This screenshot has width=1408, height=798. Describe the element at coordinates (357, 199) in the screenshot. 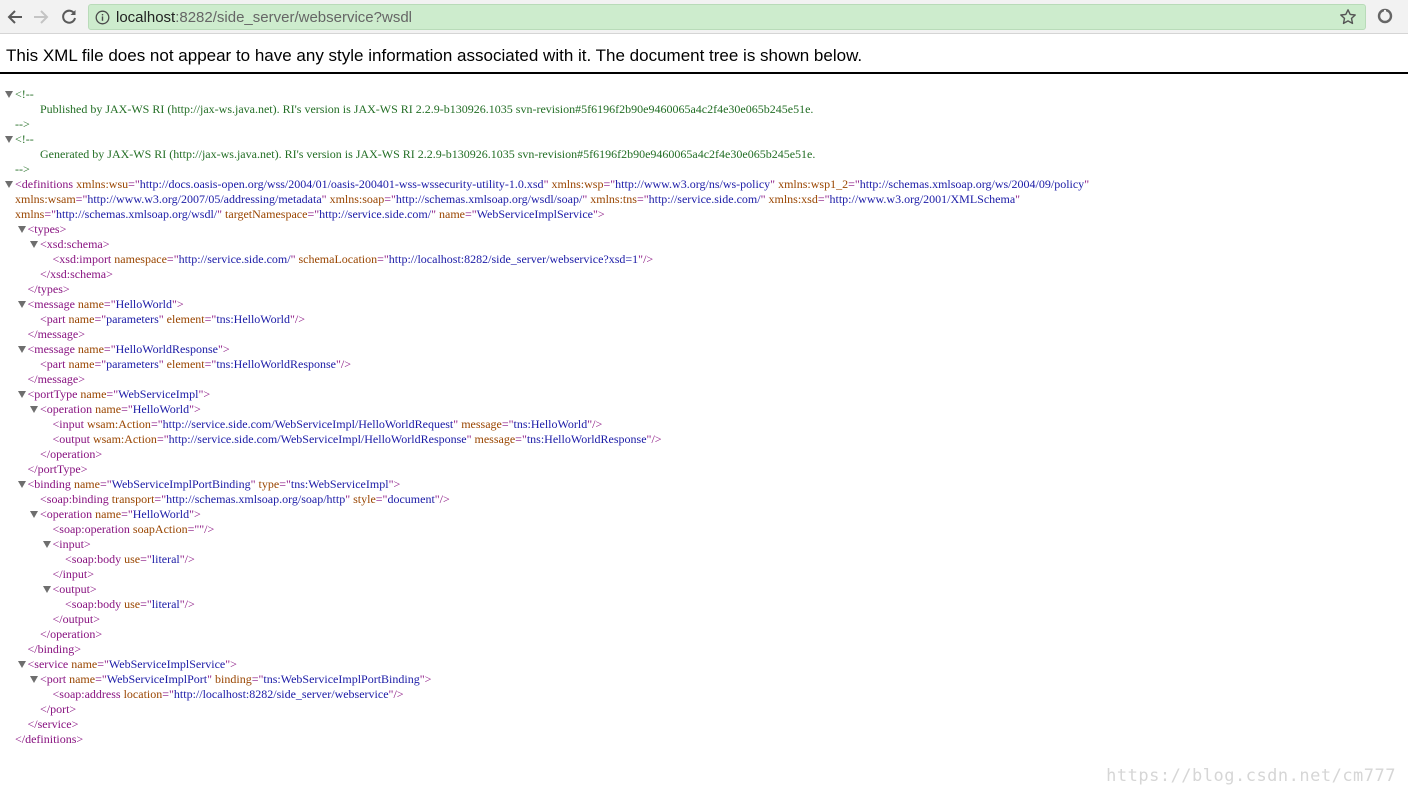

I see `xml-token: xmlns:soap` at that location.